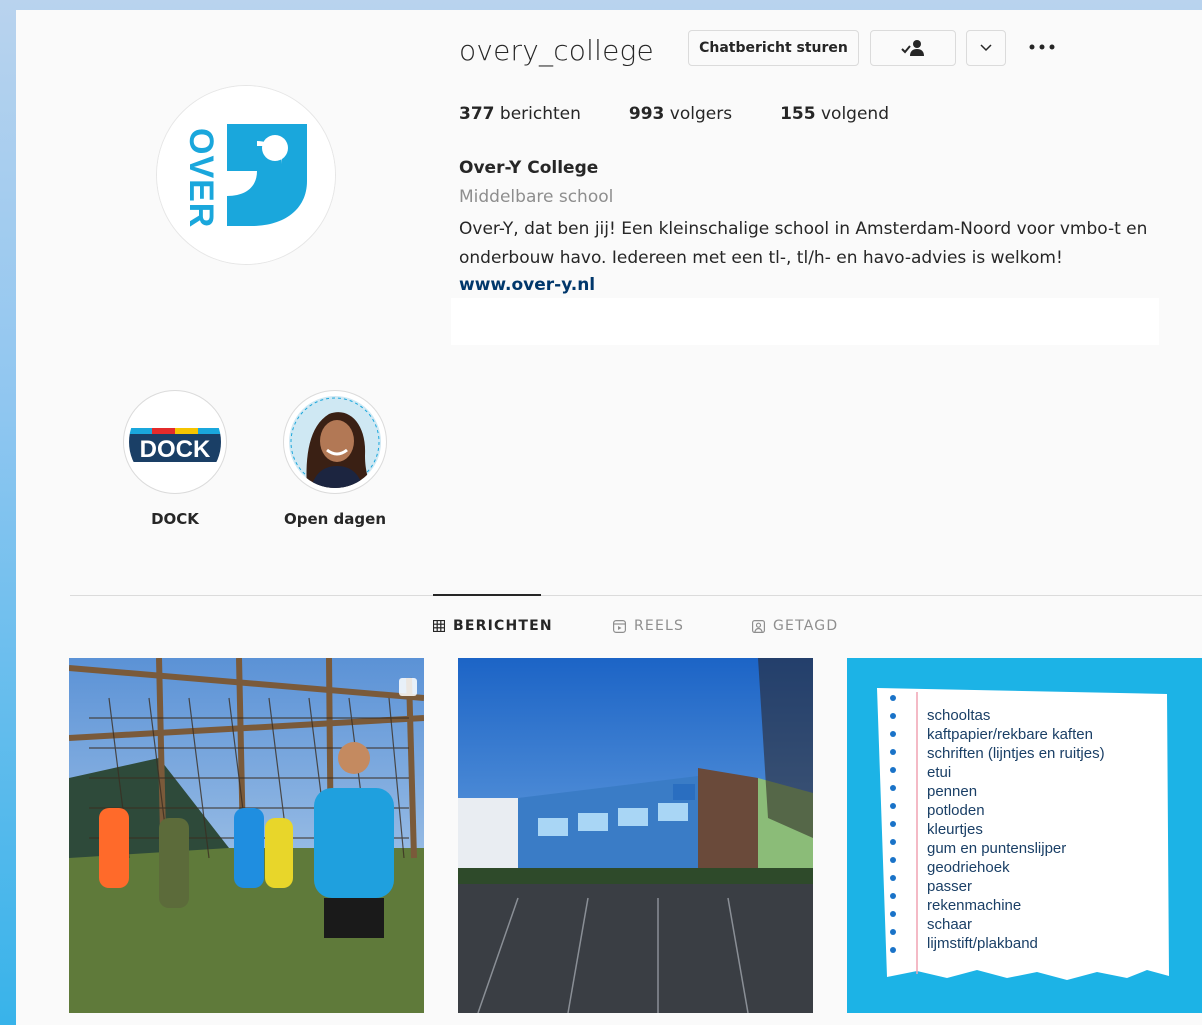 This screenshot has width=1202, height=1025. Describe the element at coordinates (536, 197) in the screenshot. I see `profile-category: Middelbare school` at that location.